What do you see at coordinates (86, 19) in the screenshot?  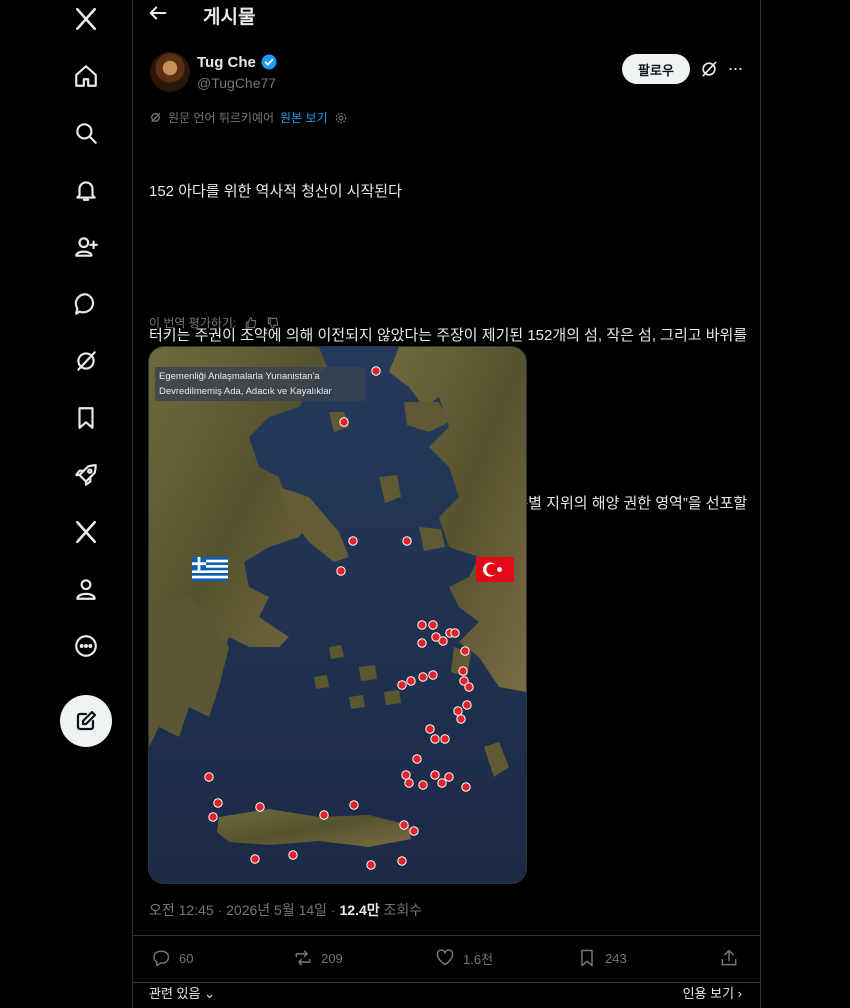 I see `x-logo-icon` at bounding box center [86, 19].